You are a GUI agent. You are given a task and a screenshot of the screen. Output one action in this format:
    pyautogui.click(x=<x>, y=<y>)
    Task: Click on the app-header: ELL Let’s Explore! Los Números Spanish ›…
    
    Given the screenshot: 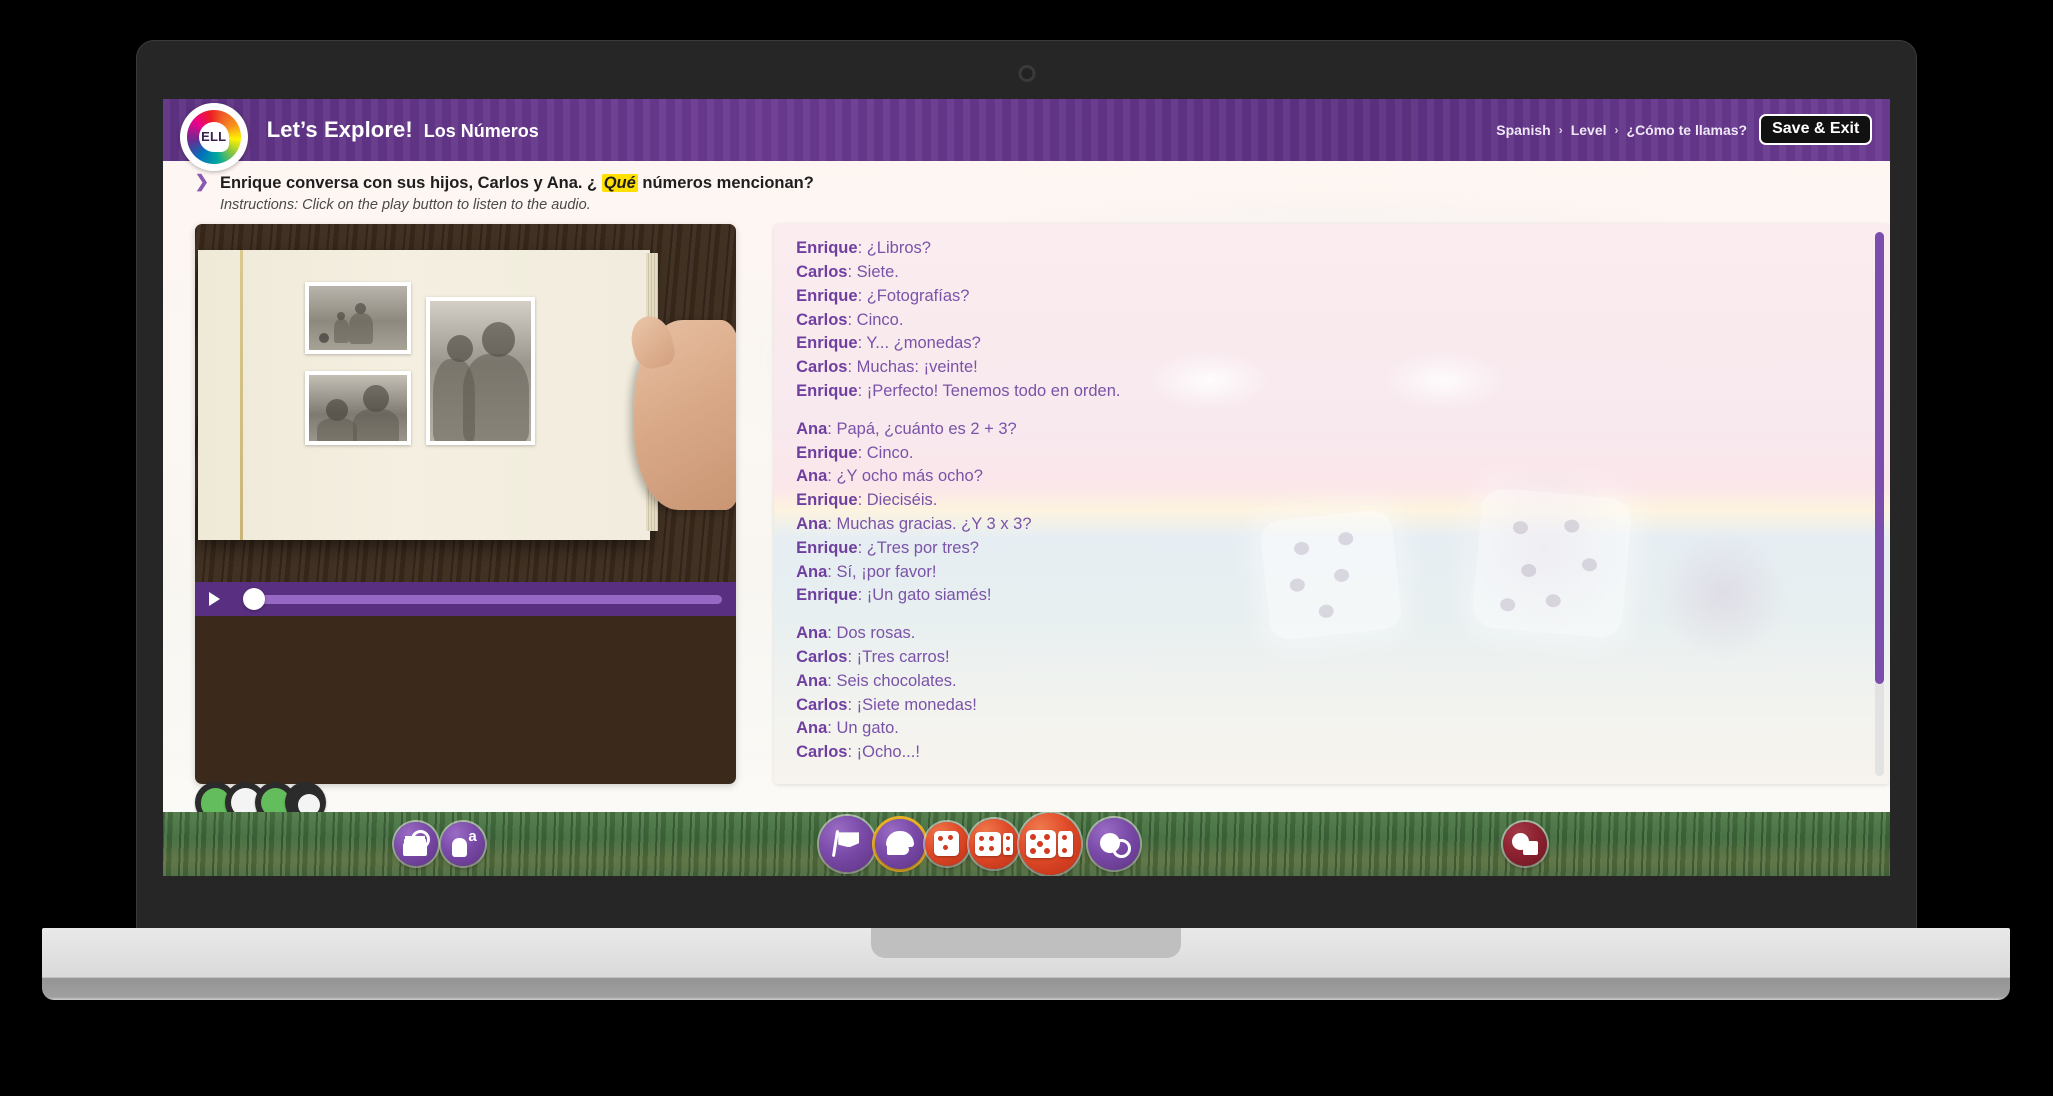 What is the action you would take?
    pyautogui.click(x=1026, y=134)
    